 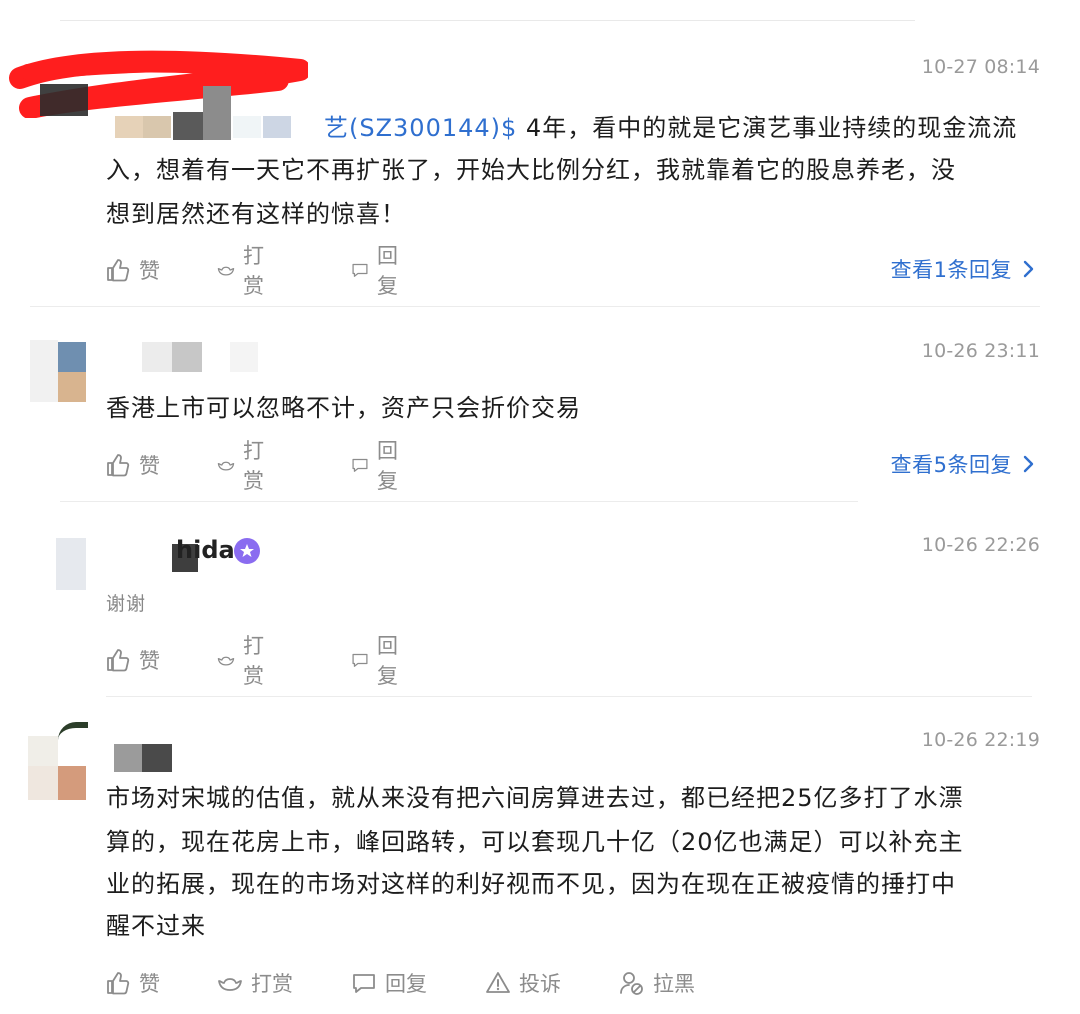 I want to click on view-replies-label: 查看5条回复, so click(x=951, y=465).